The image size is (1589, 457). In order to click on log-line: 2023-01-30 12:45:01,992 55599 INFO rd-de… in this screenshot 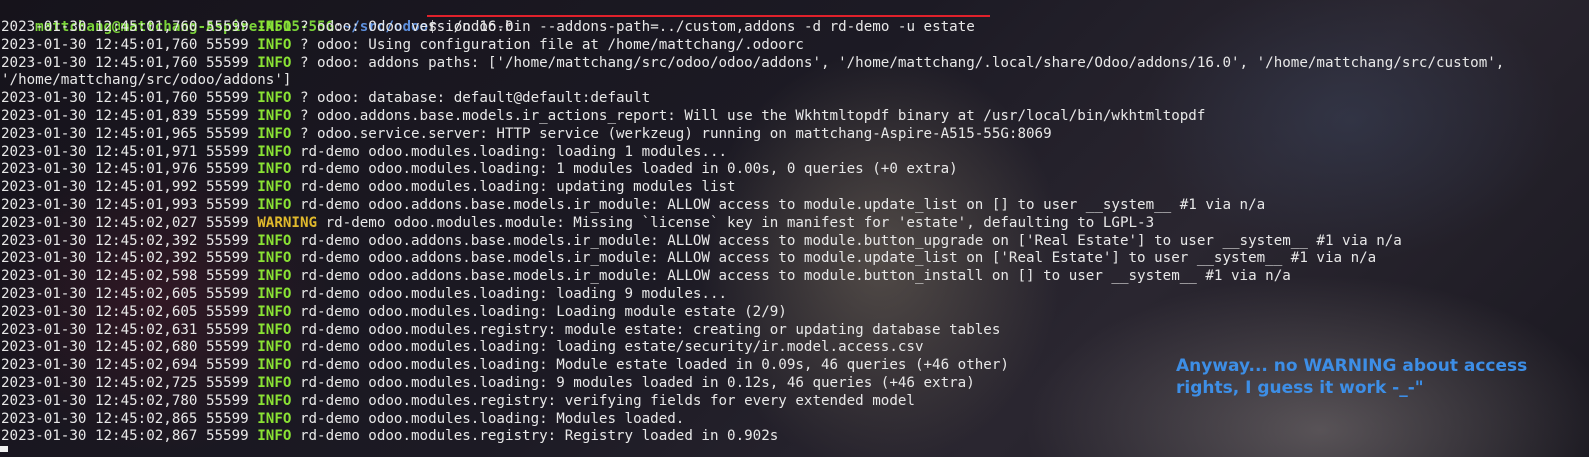, I will do `click(368, 187)`.